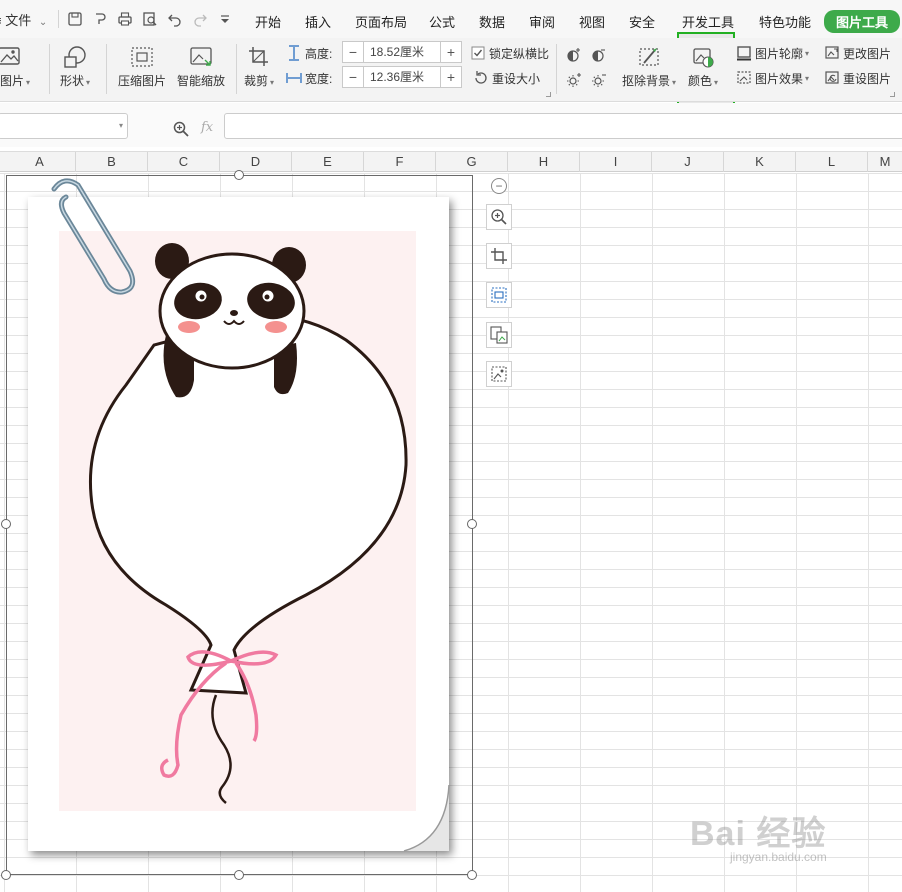 This screenshot has width=902, height=892. What do you see at coordinates (857, 78) in the screenshot?
I see `reset-picture-button: 重设图片` at bounding box center [857, 78].